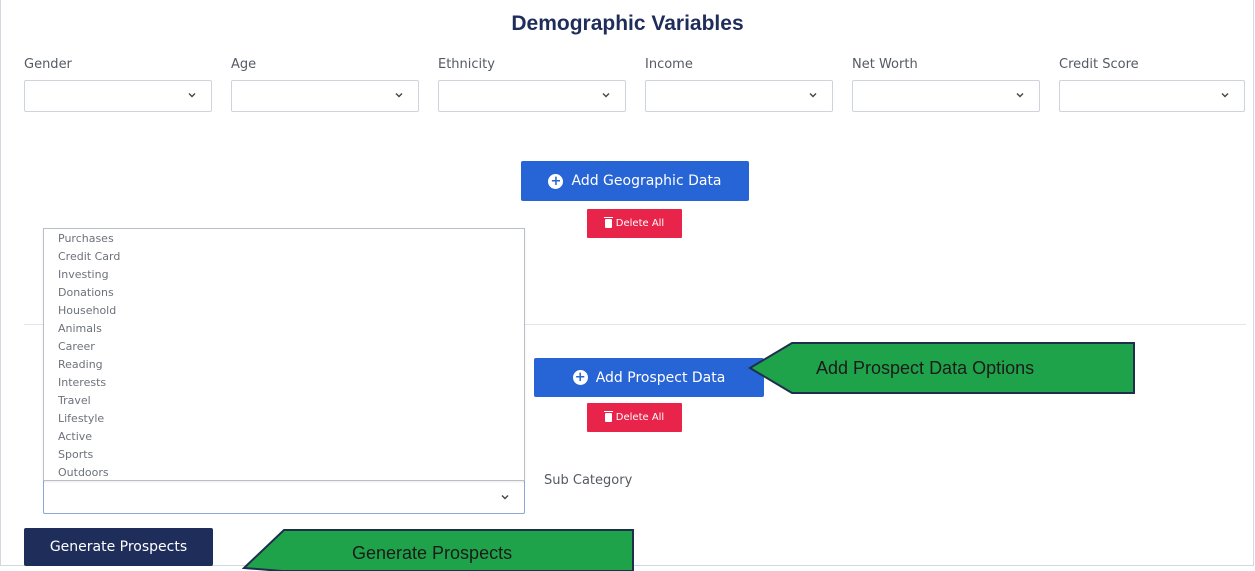 The height and width of the screenshot is (571, 1255). I want to click on dropdown-option: Reading, so click(284, 365).